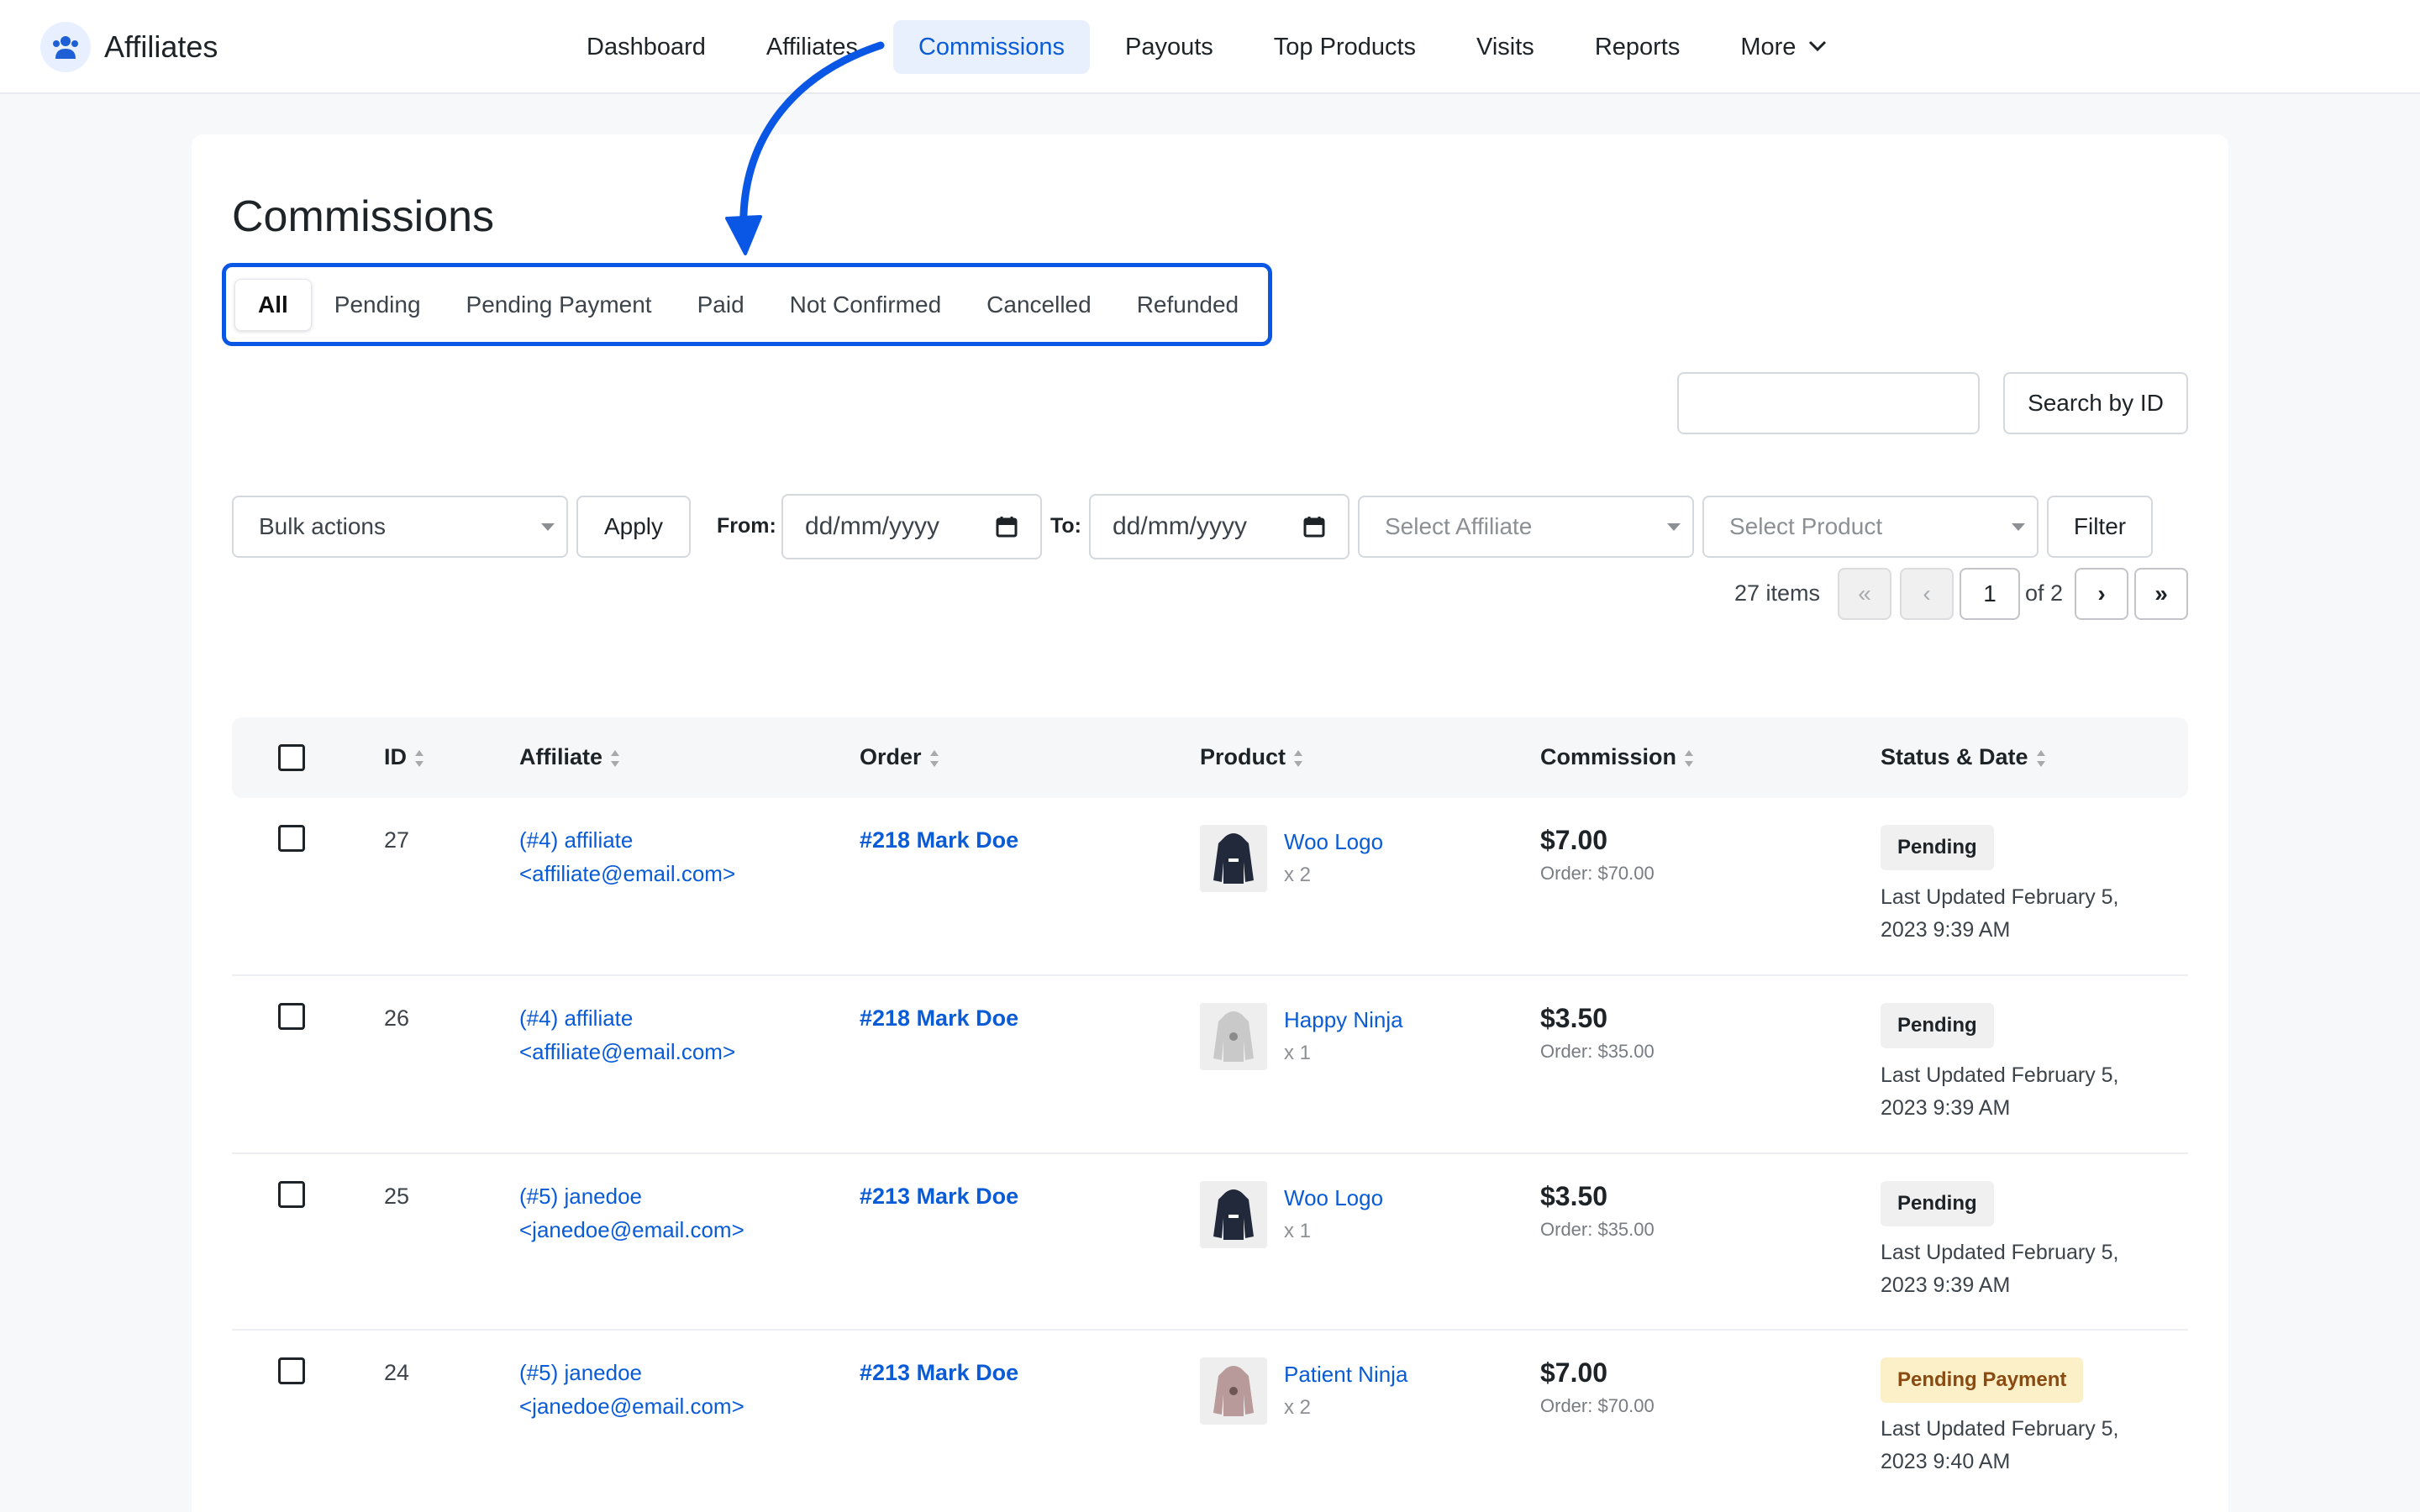 This screenshot has width=2420, height=1512. Describe the element at coordinates (397, 1196) in the screenshot. I see `row-id: 25` at that location.